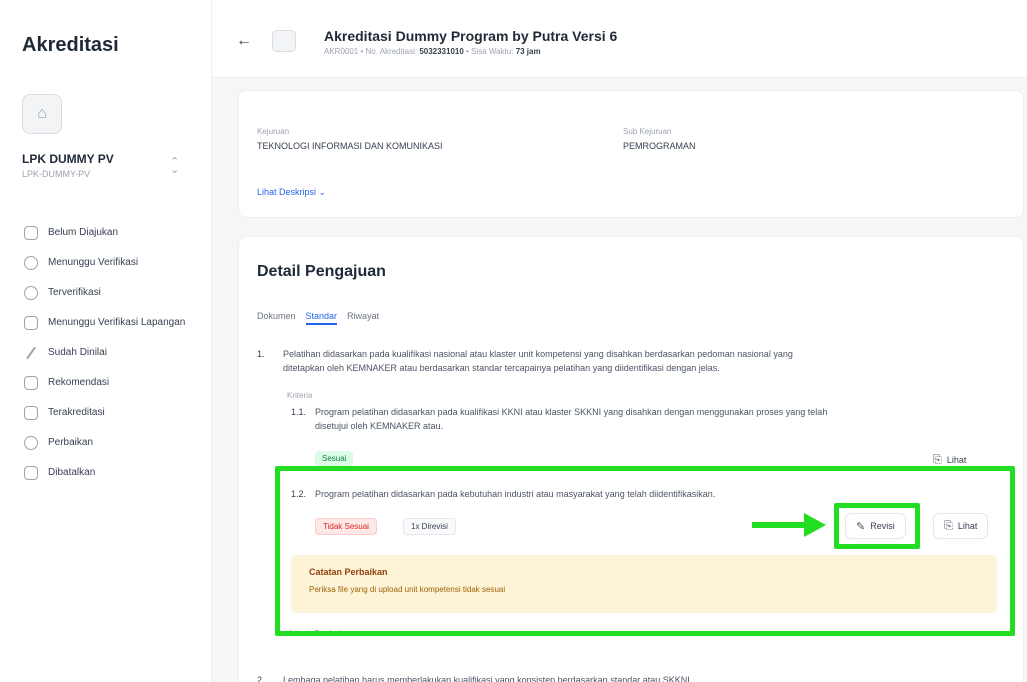 The width and height of the screenshot is (1027, 682). Describe the element at coordinates (321, 318) in the screenshot. I see `tab-standar: Standar` at that location.